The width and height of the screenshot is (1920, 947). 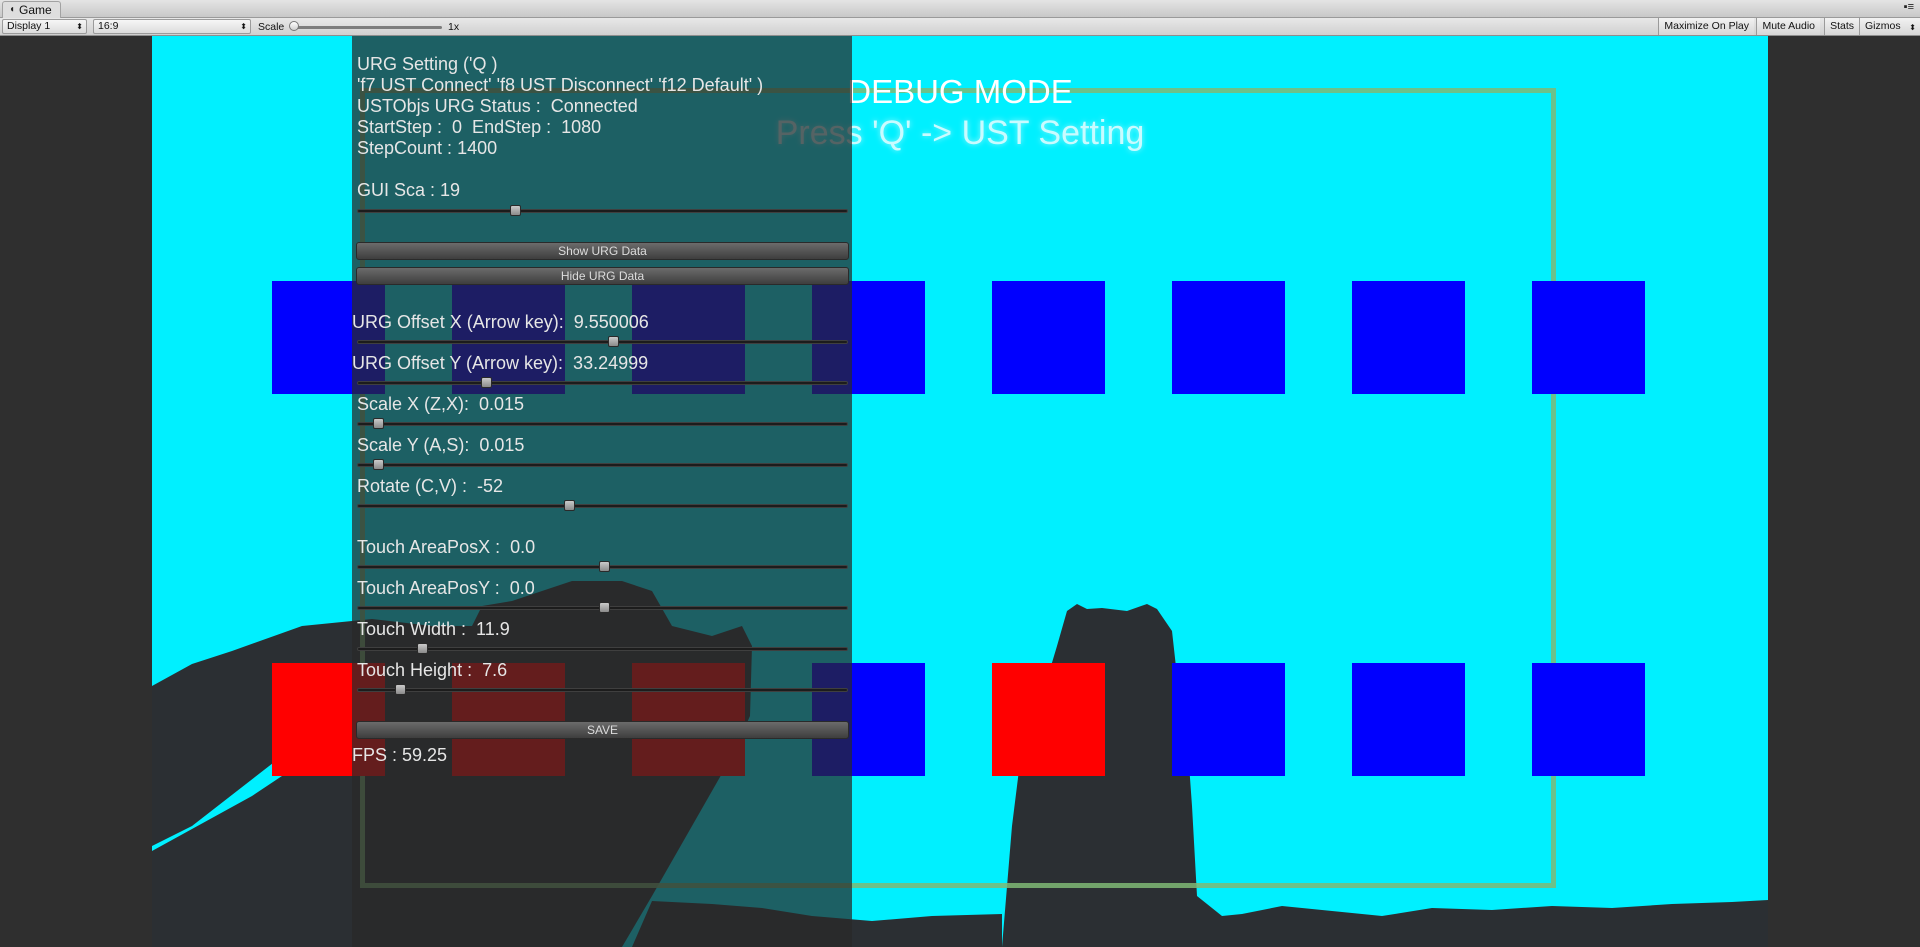 What do you see at coordinates (378, 464) in the screenshot?
I see `scale-y-thumb` at bounding box center [378, 464].